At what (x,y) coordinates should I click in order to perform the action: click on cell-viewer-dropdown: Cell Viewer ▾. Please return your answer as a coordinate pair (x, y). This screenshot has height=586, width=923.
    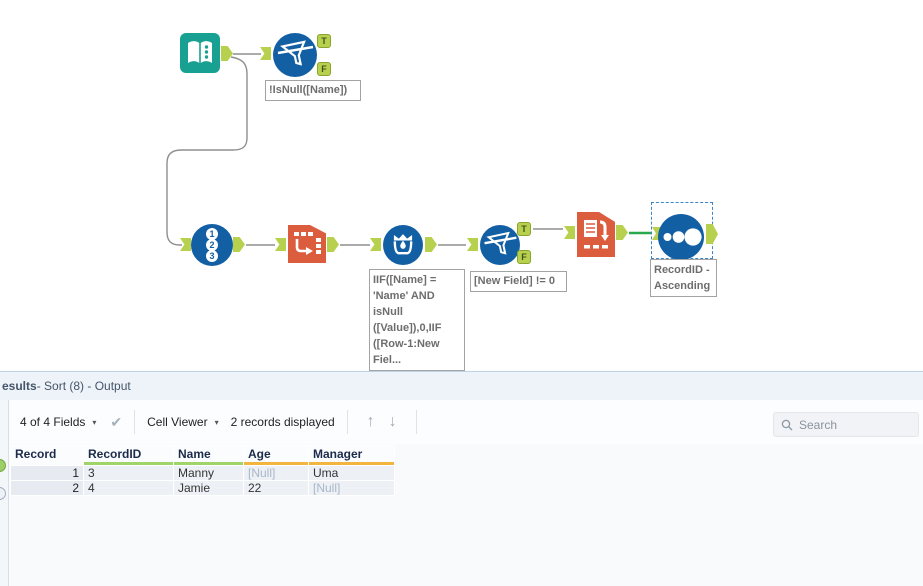
    Looking at the image, I should click on (182, 422).